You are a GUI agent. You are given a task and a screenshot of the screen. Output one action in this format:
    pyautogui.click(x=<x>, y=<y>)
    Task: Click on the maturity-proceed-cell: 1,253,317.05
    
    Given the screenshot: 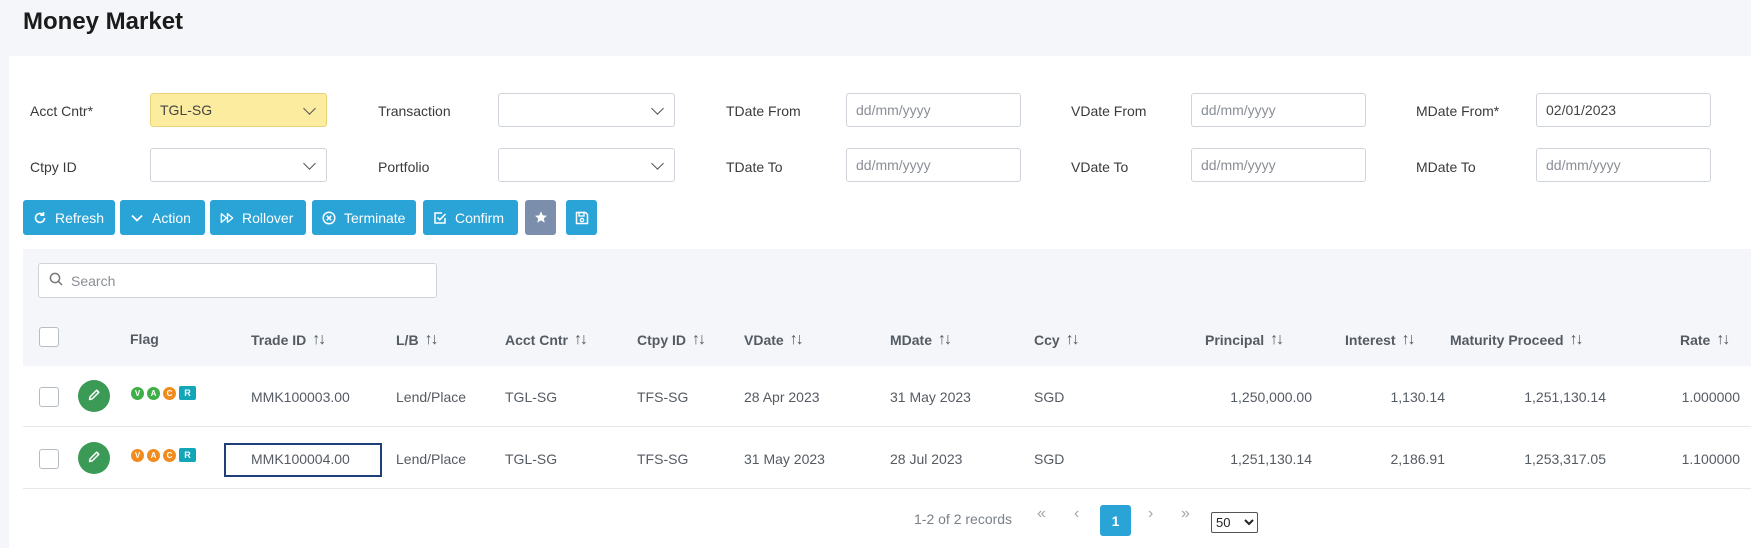 What is the action you would take?
    pyautogui.click(x=1565, y=459)
    